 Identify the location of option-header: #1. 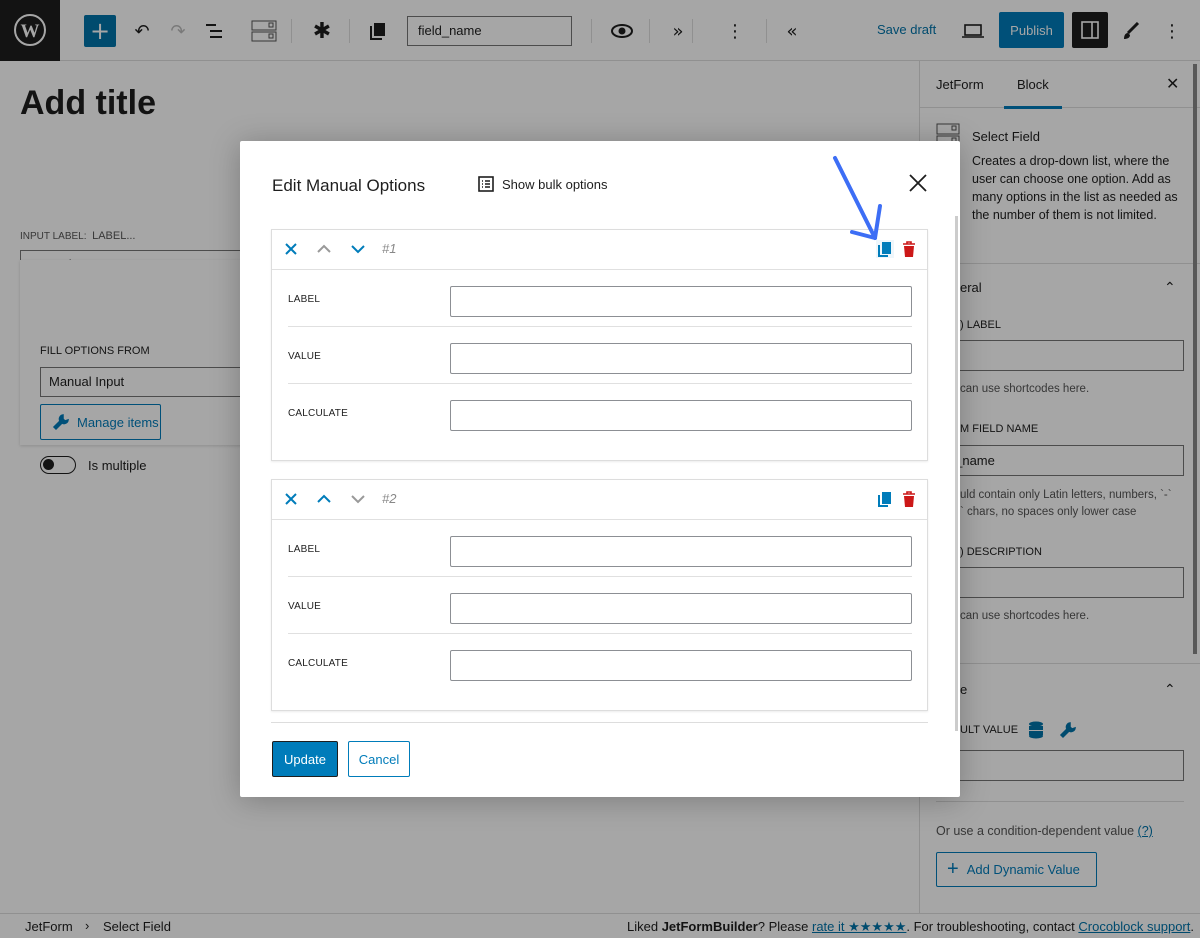
(599, 250).